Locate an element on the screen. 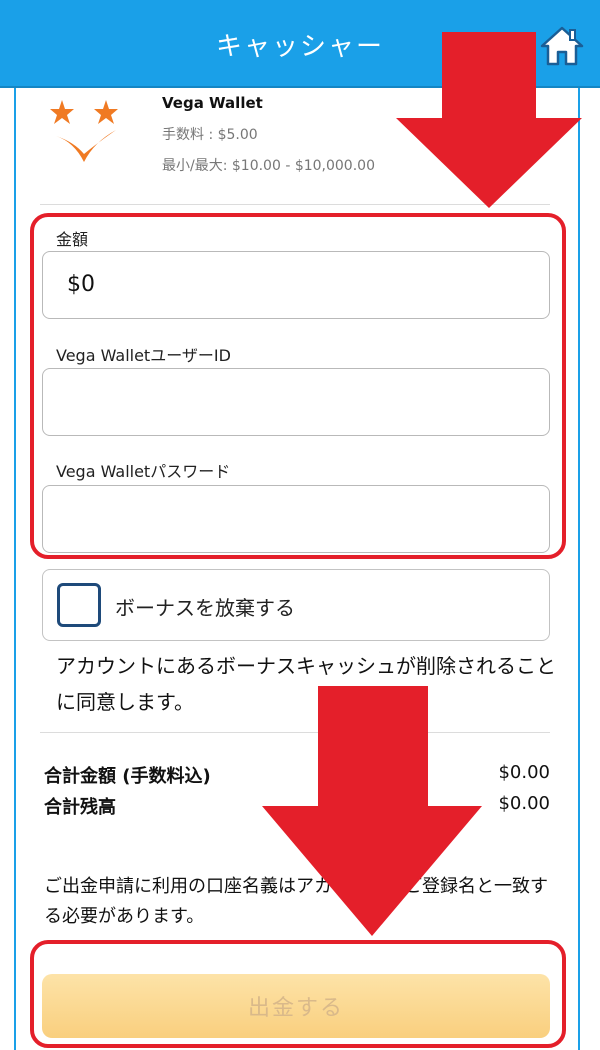  forfeit-bonus-label: ボーナスを放棄する is located at coordinates (205, 608).